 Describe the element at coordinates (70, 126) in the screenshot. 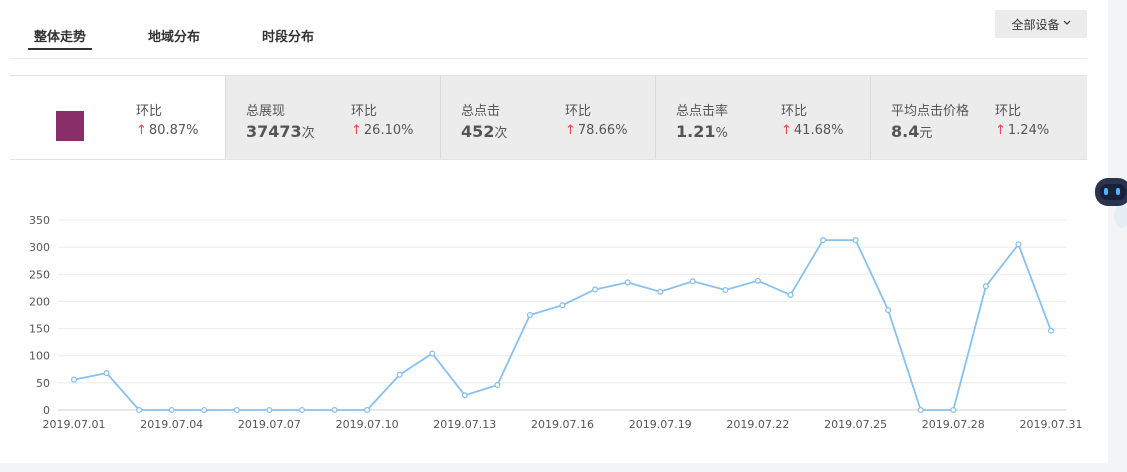

I see `series-color-swatch` at that location.